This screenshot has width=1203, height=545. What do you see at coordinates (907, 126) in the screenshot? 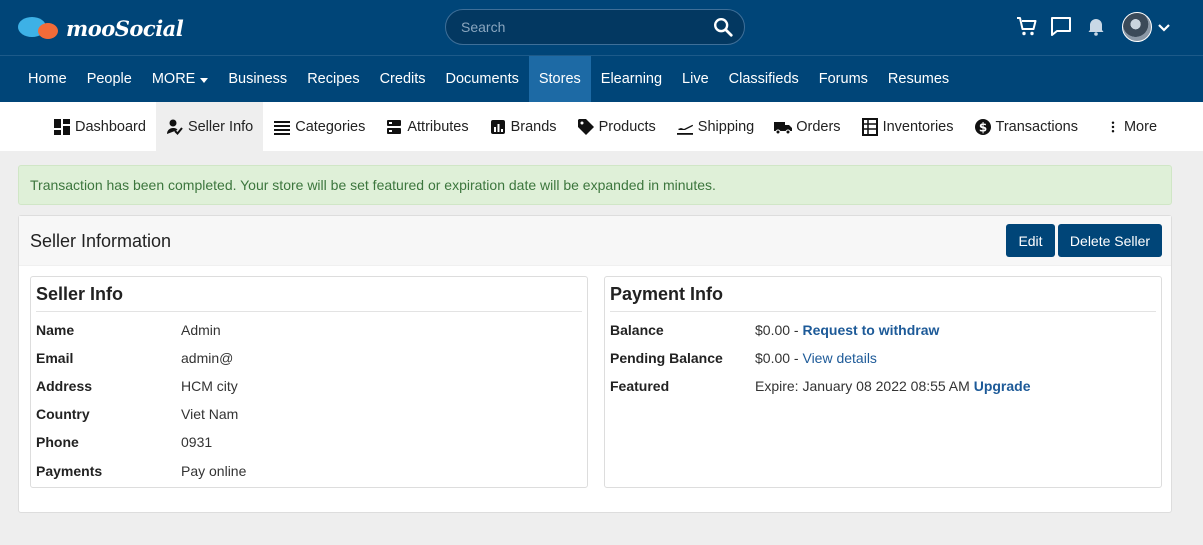
I see `subnav-inventories: Inventories` at bounding box center [907, 126].